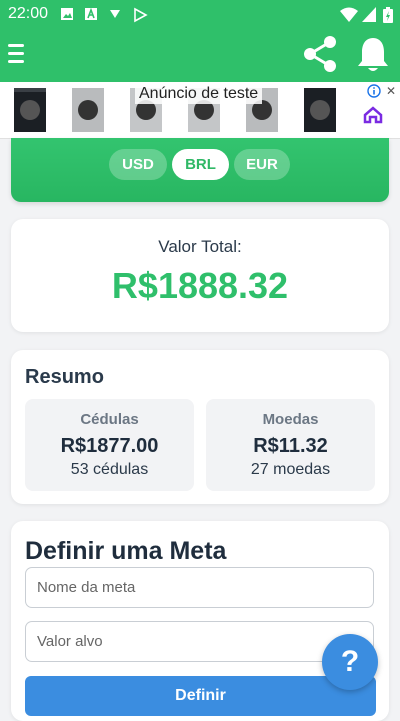  What do you see at coordinates (373, 55) in the screenshot?
I see `bell-icon` at bounding box center [373, 55].